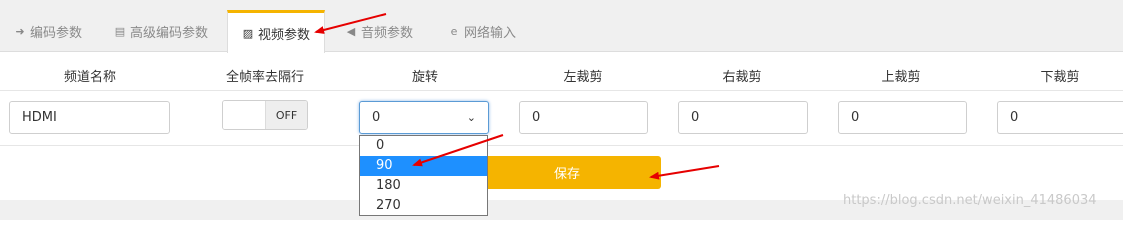 This screenshot has width=1123, height=240. Describe the element at coordinates (536, 117) in the screenshot. I see `crop-left-value: 0` at that location.